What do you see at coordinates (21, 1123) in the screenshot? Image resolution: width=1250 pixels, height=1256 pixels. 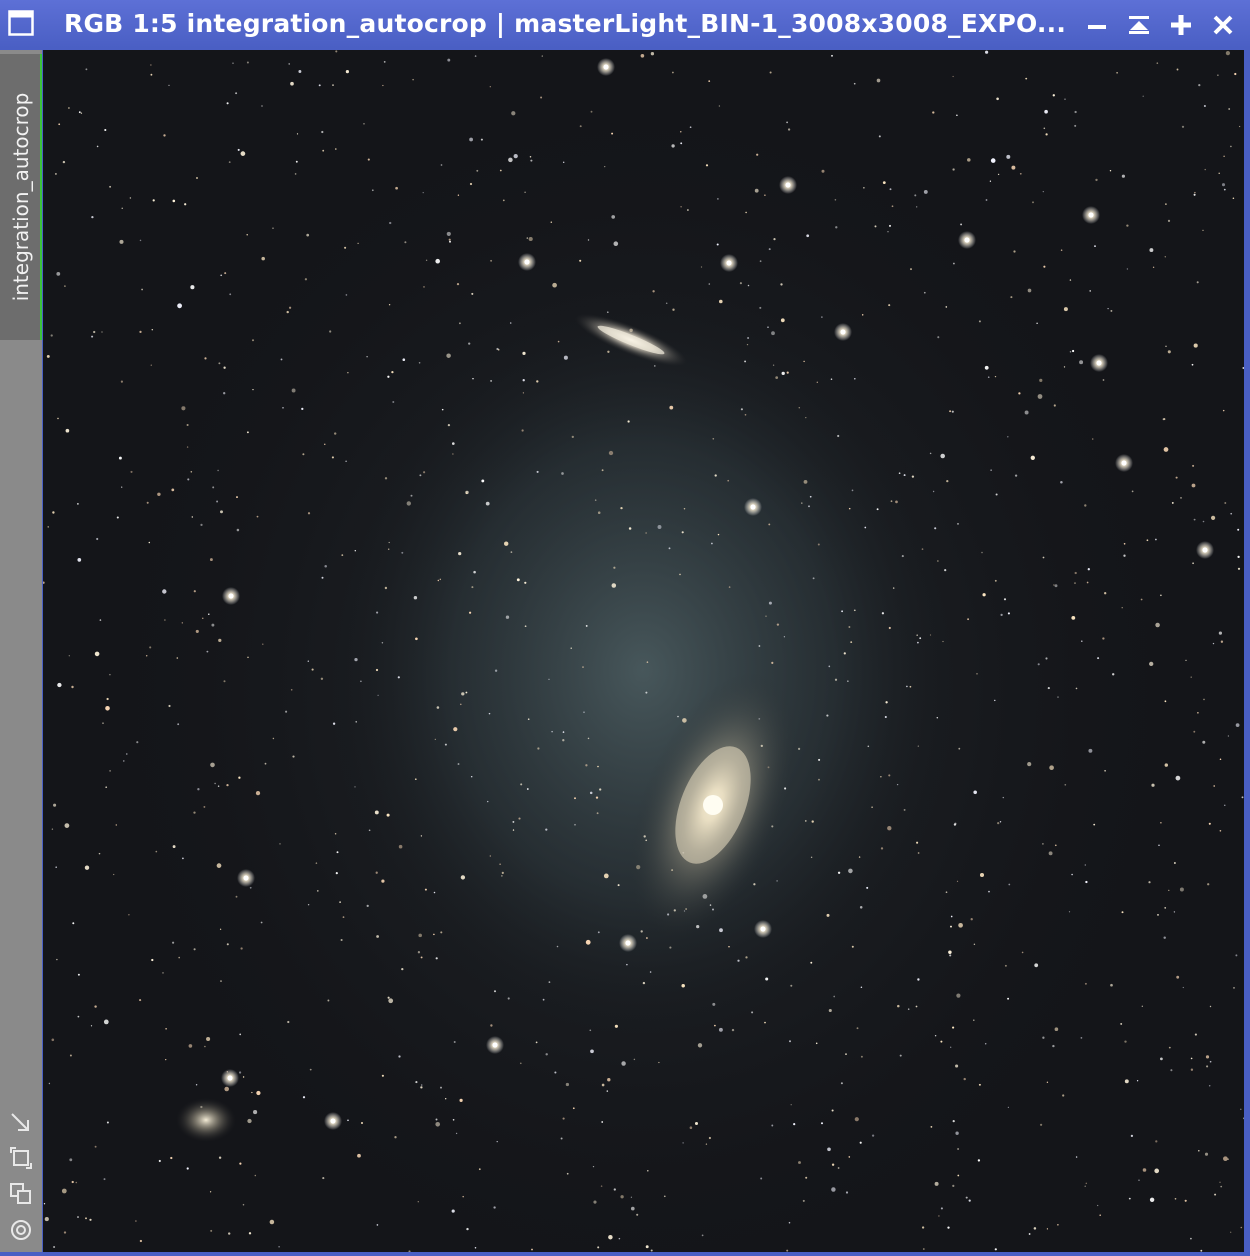 I see `fit-view-icon` at bounding box center [21, 1123].